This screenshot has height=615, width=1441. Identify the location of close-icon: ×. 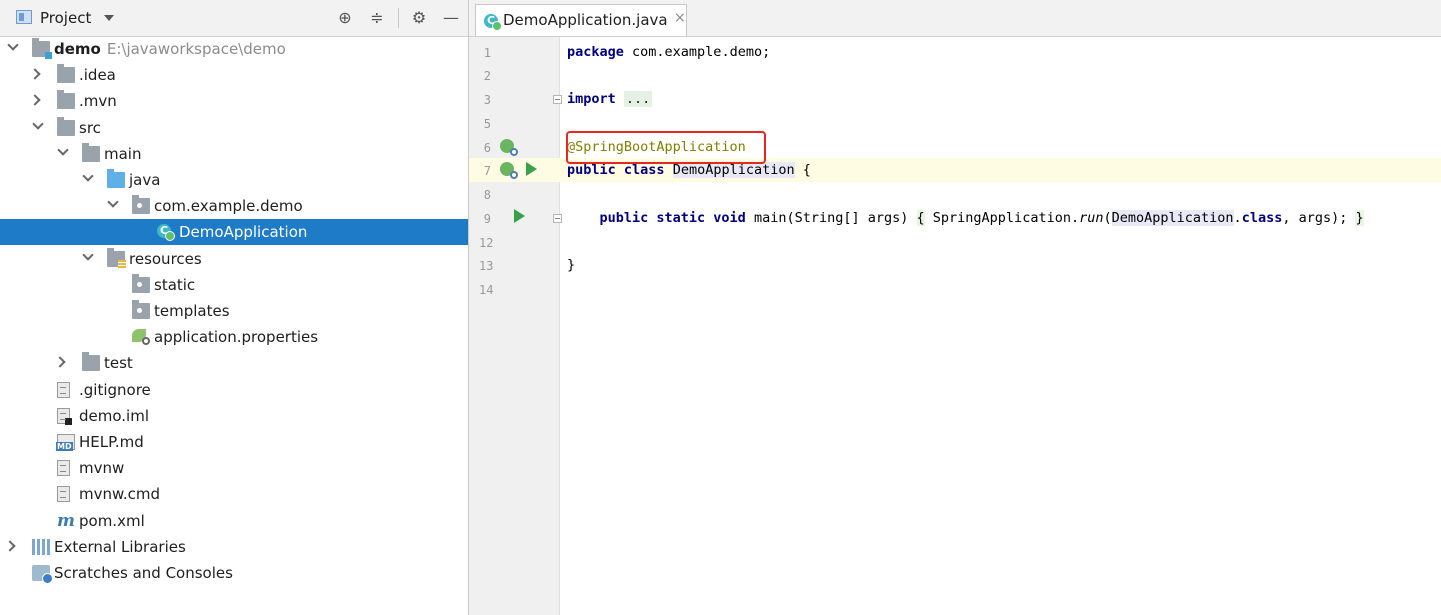
(680, 18).